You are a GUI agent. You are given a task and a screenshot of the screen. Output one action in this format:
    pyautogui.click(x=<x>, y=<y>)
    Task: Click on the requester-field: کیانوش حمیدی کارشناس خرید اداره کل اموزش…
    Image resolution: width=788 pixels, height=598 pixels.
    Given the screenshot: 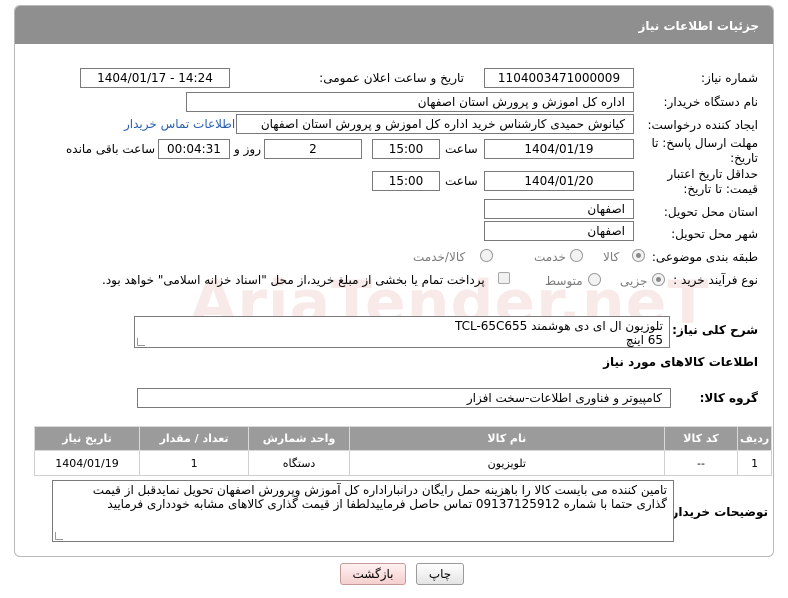 What is the action you would take?
    pyautogui.click(x=435, y=124)
    